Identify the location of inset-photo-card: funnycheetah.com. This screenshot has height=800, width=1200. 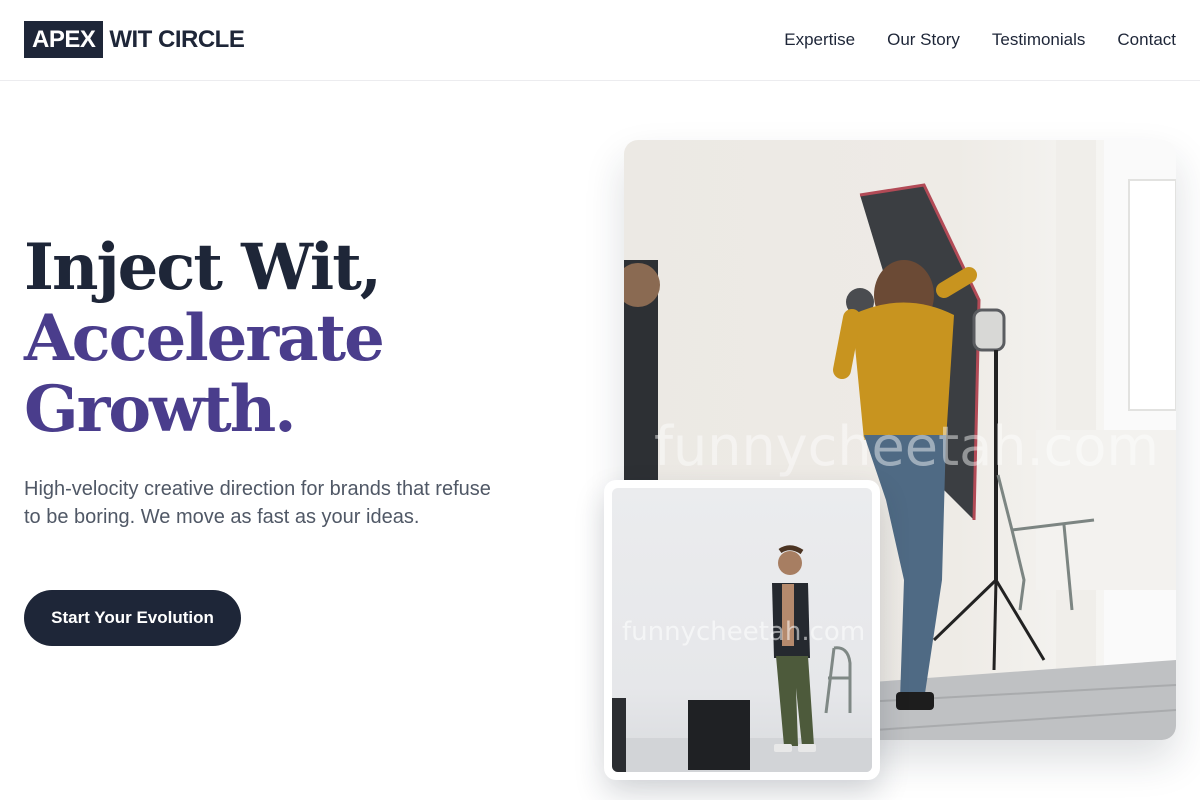
(742, 630).